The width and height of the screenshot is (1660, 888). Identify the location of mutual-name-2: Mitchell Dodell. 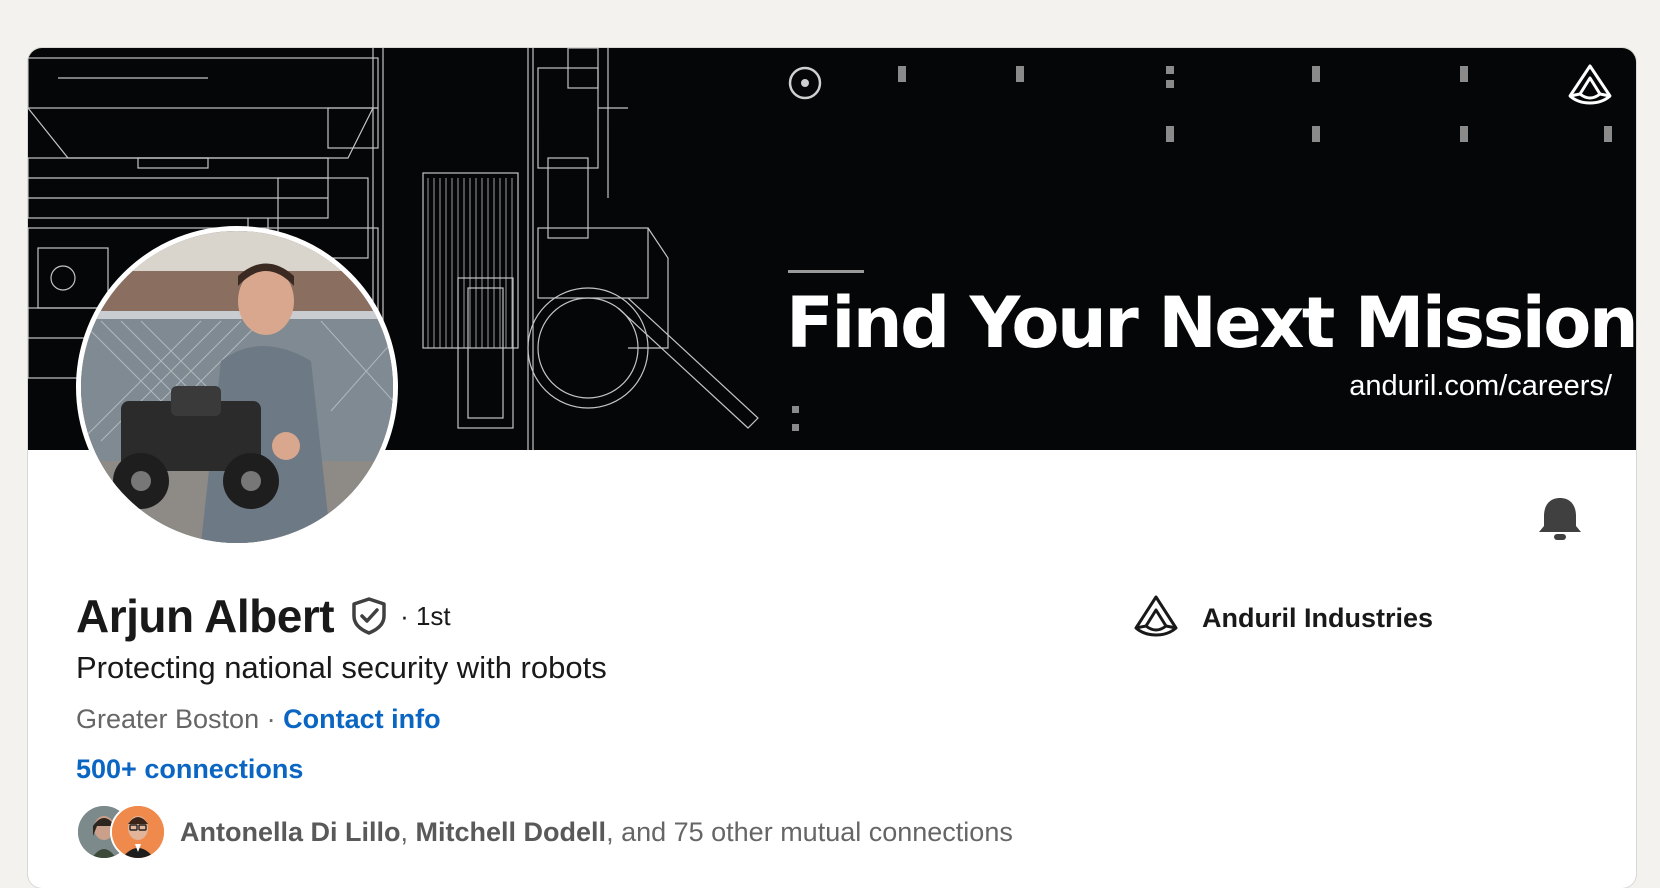
(511, 831).